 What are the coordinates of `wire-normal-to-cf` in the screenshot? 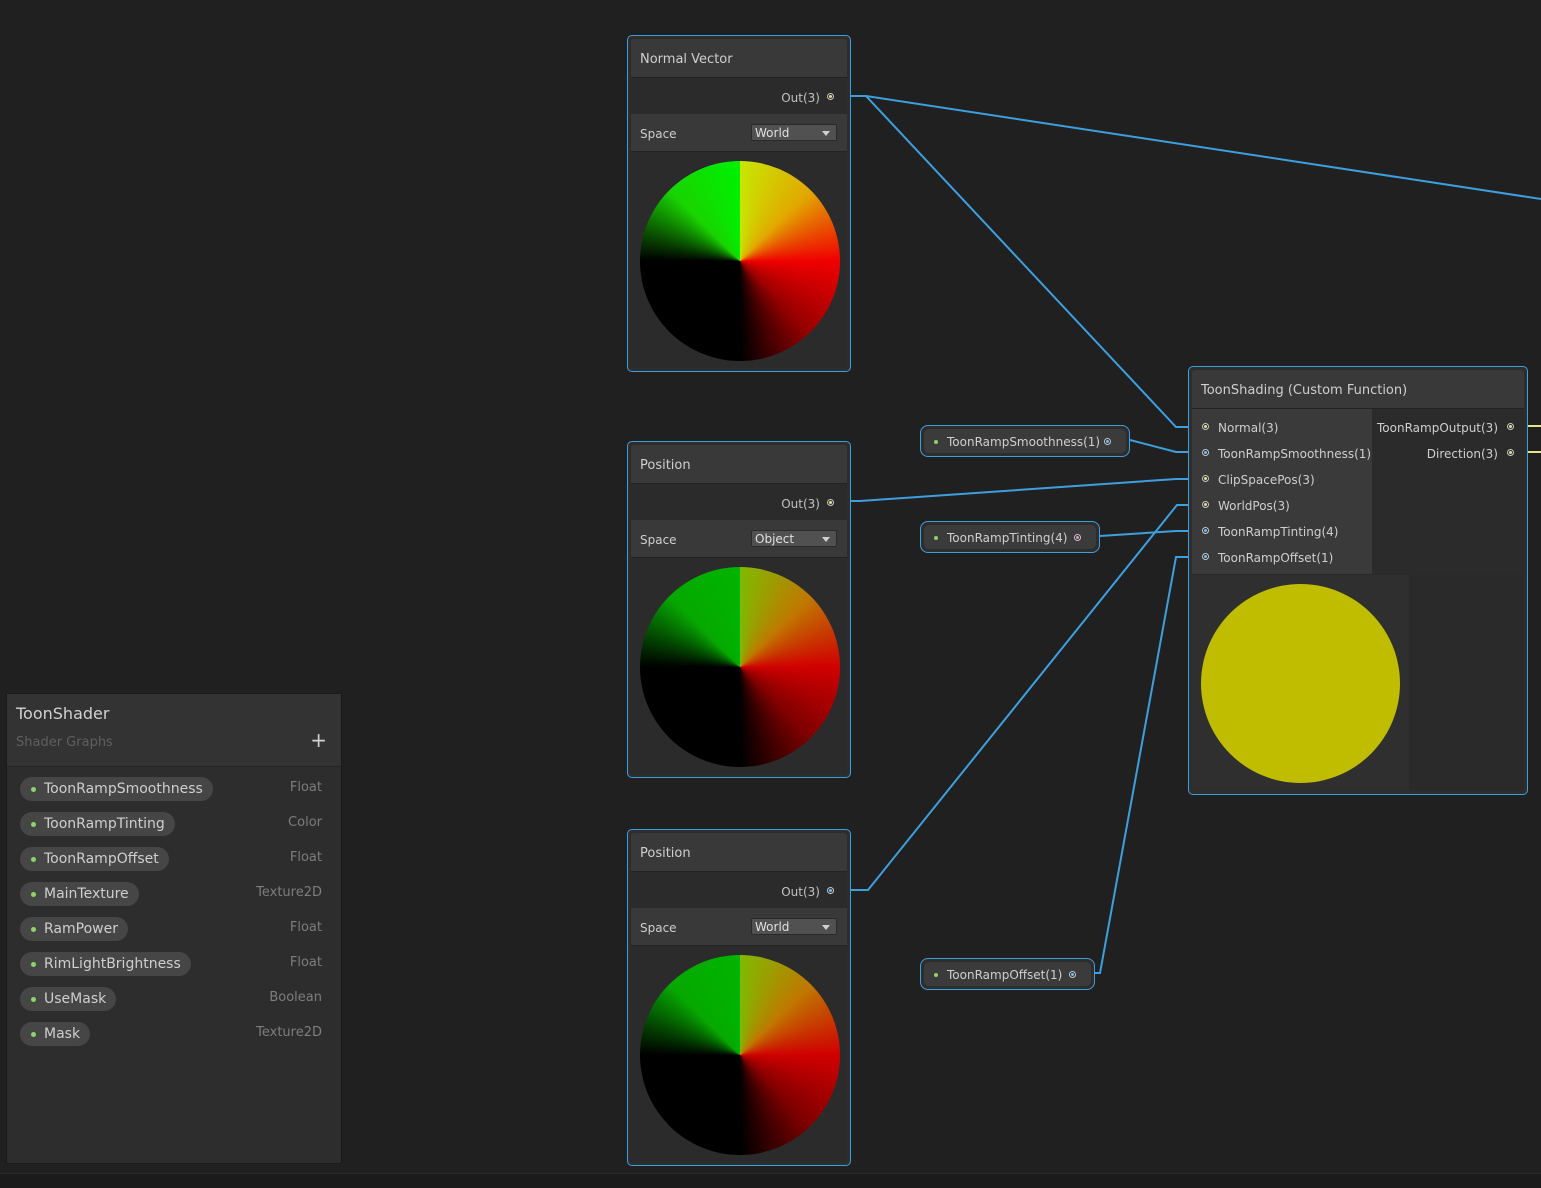 It's located at (1020, 261).